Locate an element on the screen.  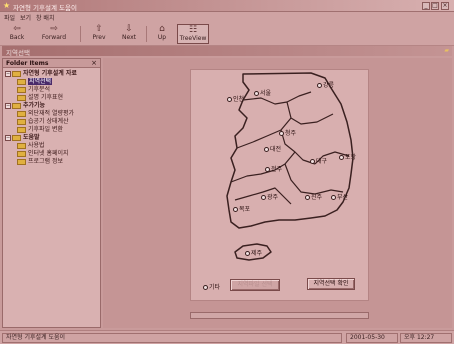
city-radio-pohang: 포항 is located at coordinates (347, 156).